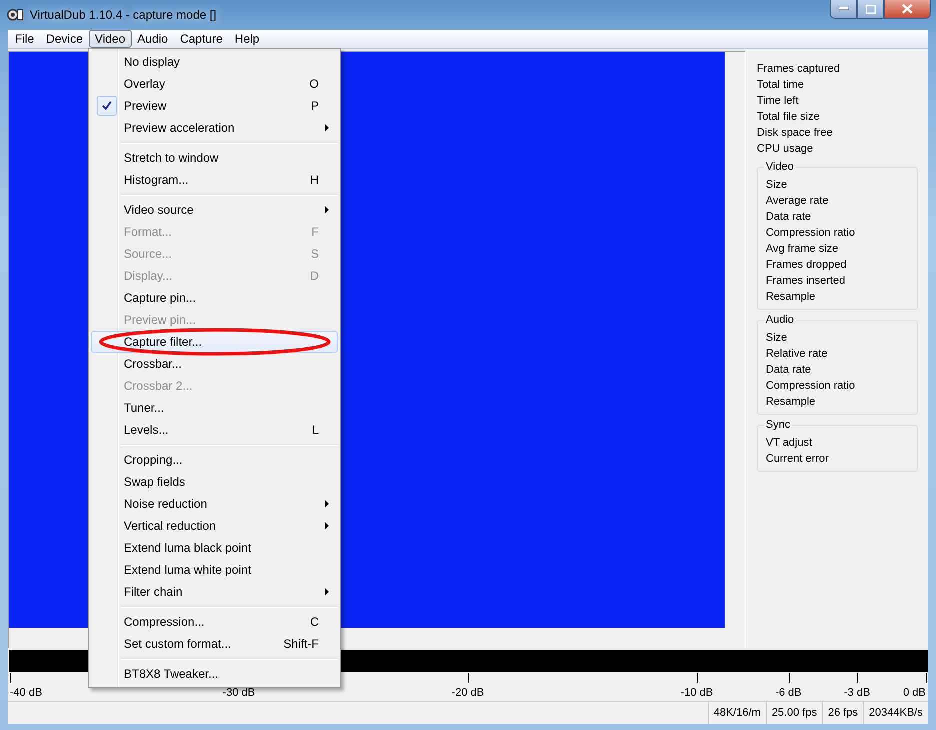 Image resolution: width=936 pixels, height=730 pixels. What do you see at coordinates (179, 128) in the screenshot?
I see `menu-label: Preview acceleration` at bounding box center [179, 128].